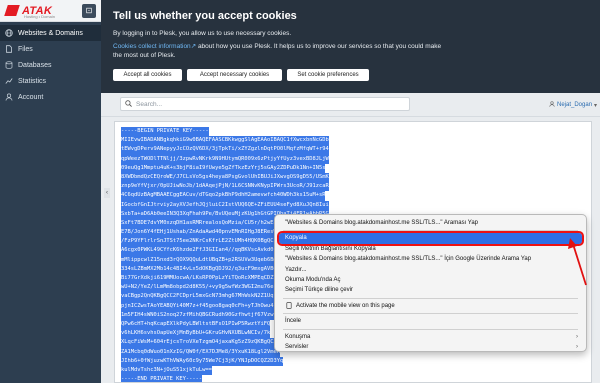  Describe the element at coordinates (288, 306) in the screenshot. I see `mobile-icon` at that location.